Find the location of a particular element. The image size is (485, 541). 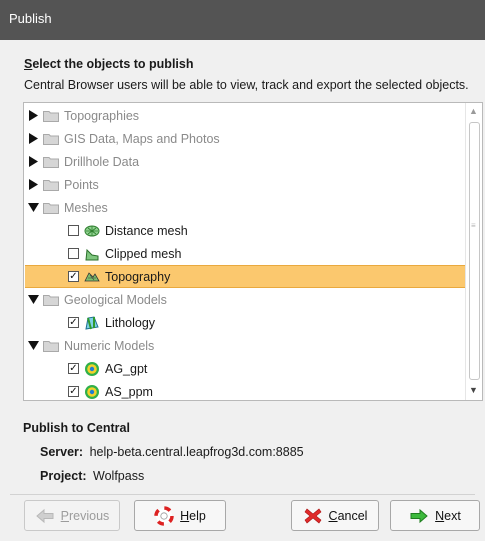

tree-item-label: Topographies is located at coordinates (102, 115).